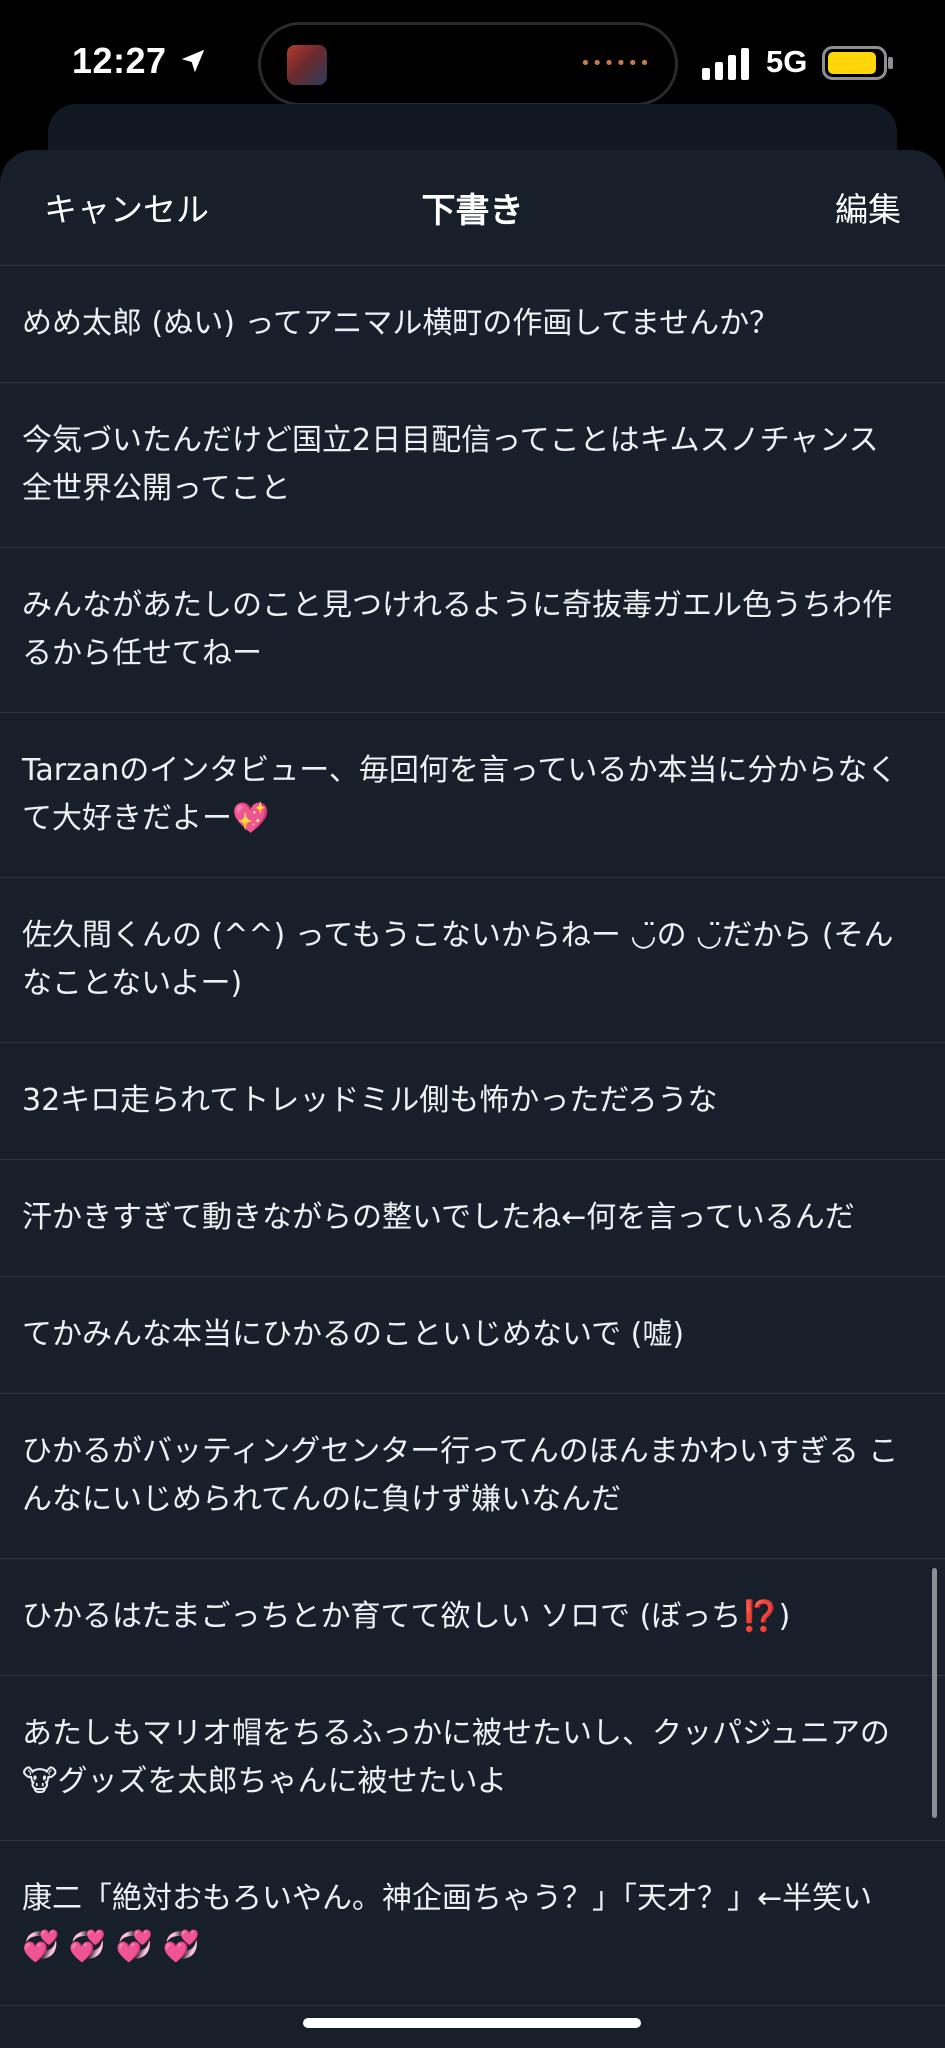  I want to click on scrollbar, so click(934, 1693).